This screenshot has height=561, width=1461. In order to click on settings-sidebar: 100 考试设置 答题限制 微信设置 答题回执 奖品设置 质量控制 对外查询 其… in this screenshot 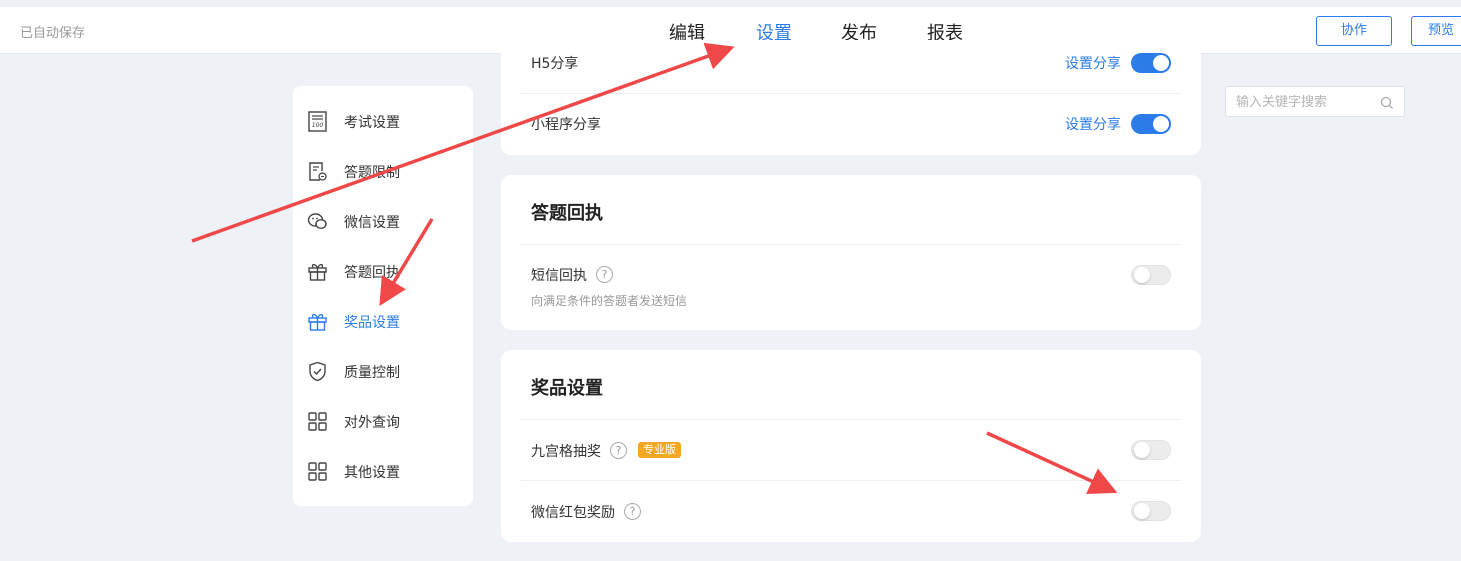, I will do `click(383, 296)`.